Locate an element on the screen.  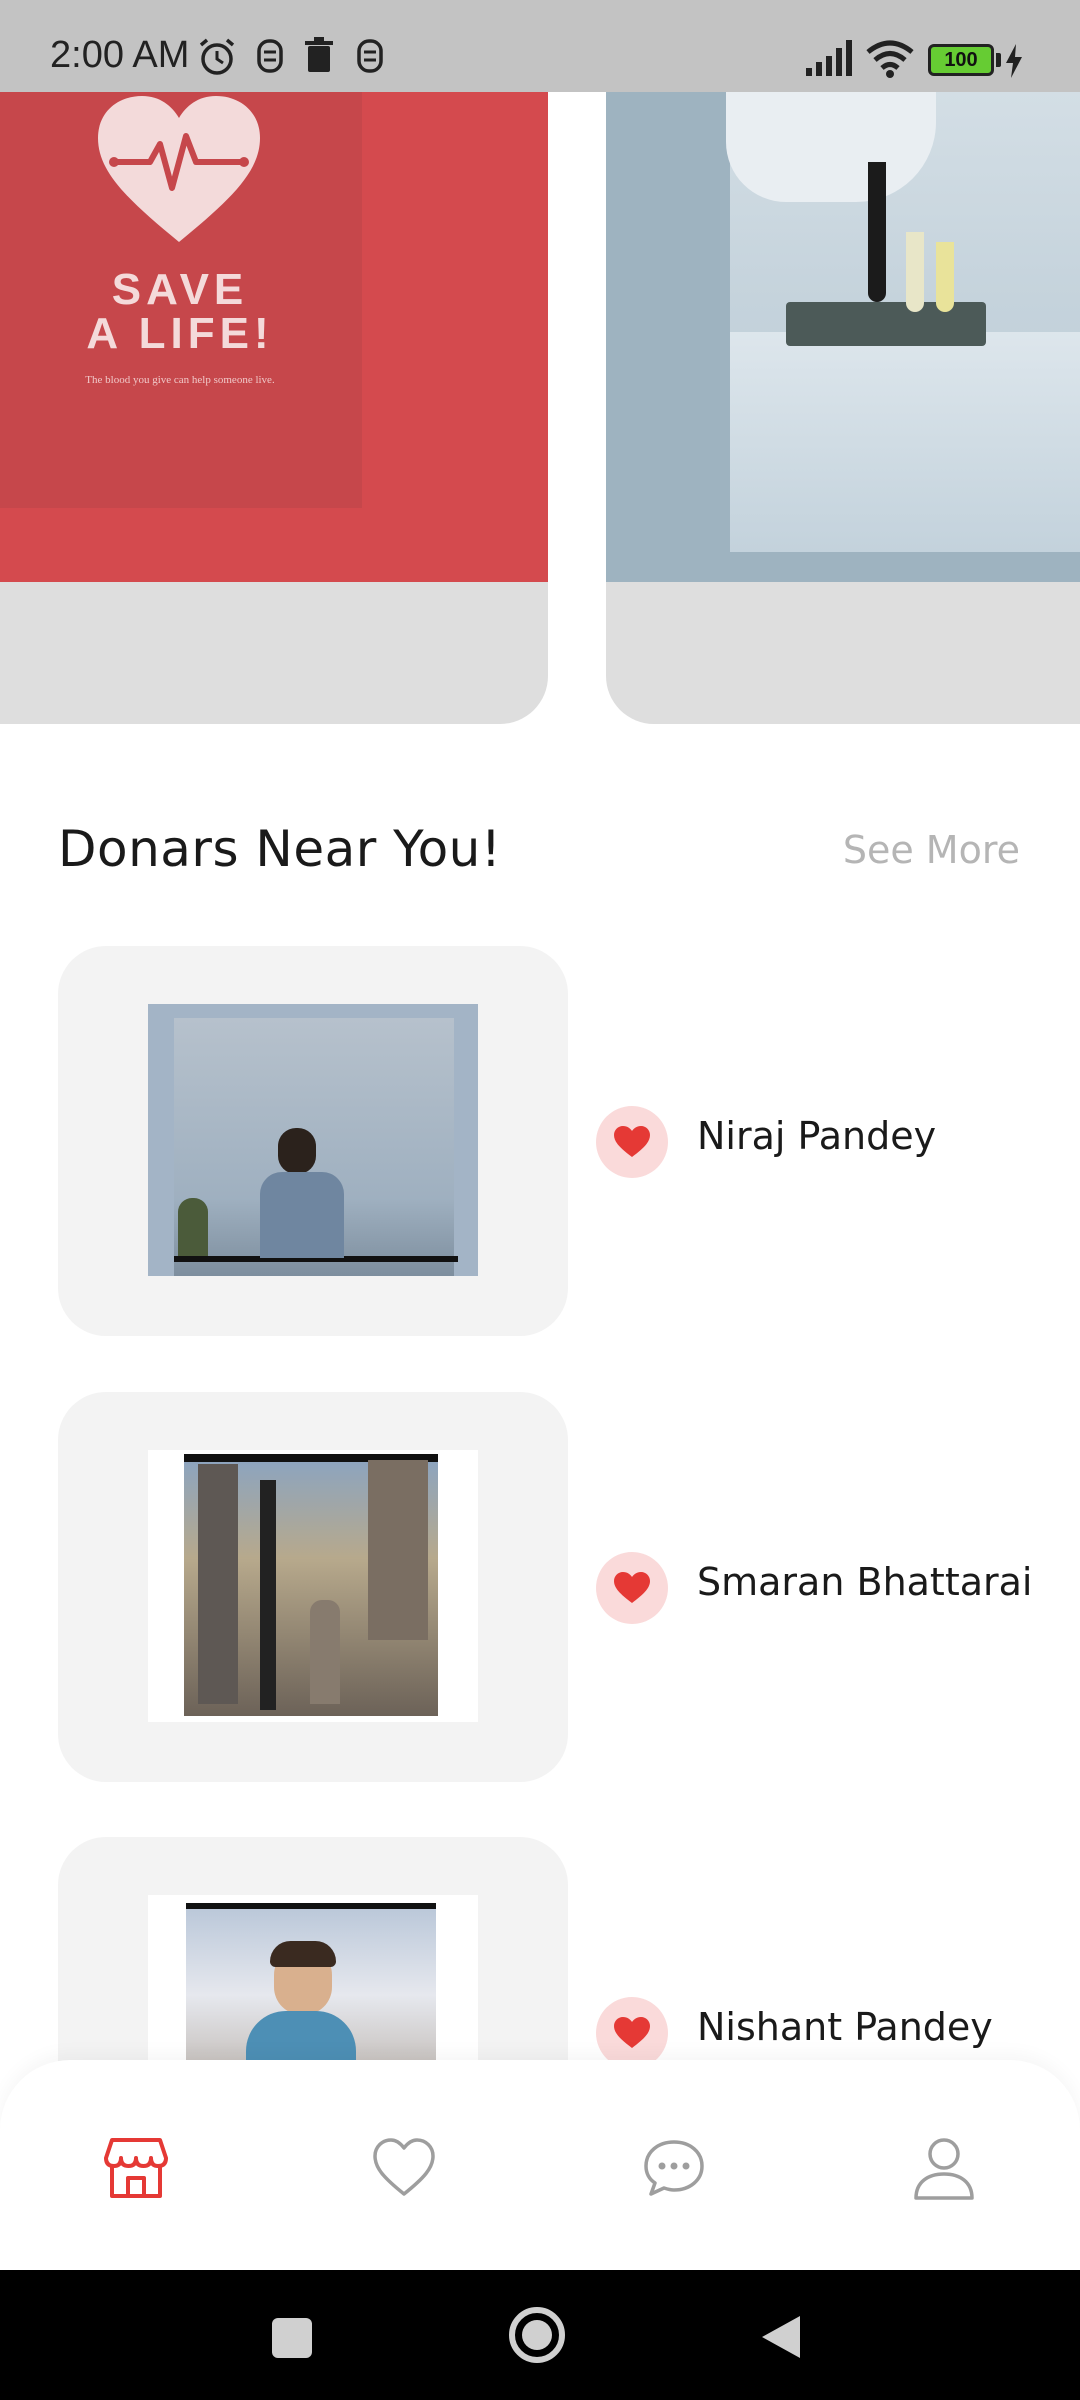
chat-icon is located at coordinates (674, 2168).